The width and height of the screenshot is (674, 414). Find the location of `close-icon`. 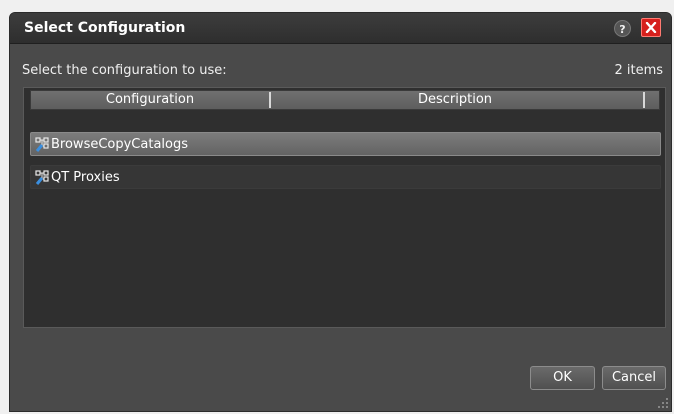

close-icon is located at coordinates (651, 27).